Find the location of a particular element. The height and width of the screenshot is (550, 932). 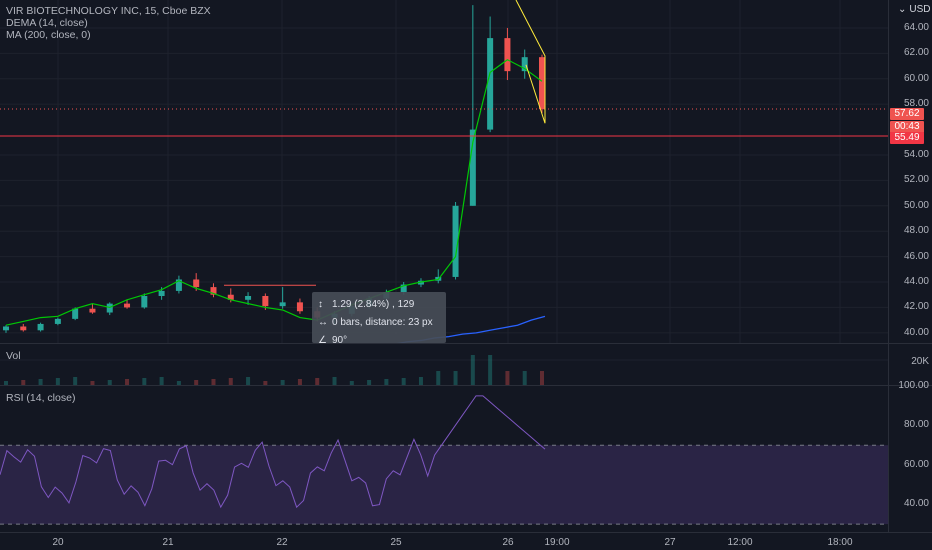

tooltip-angle: 90° is located at coordinates (340, 339).